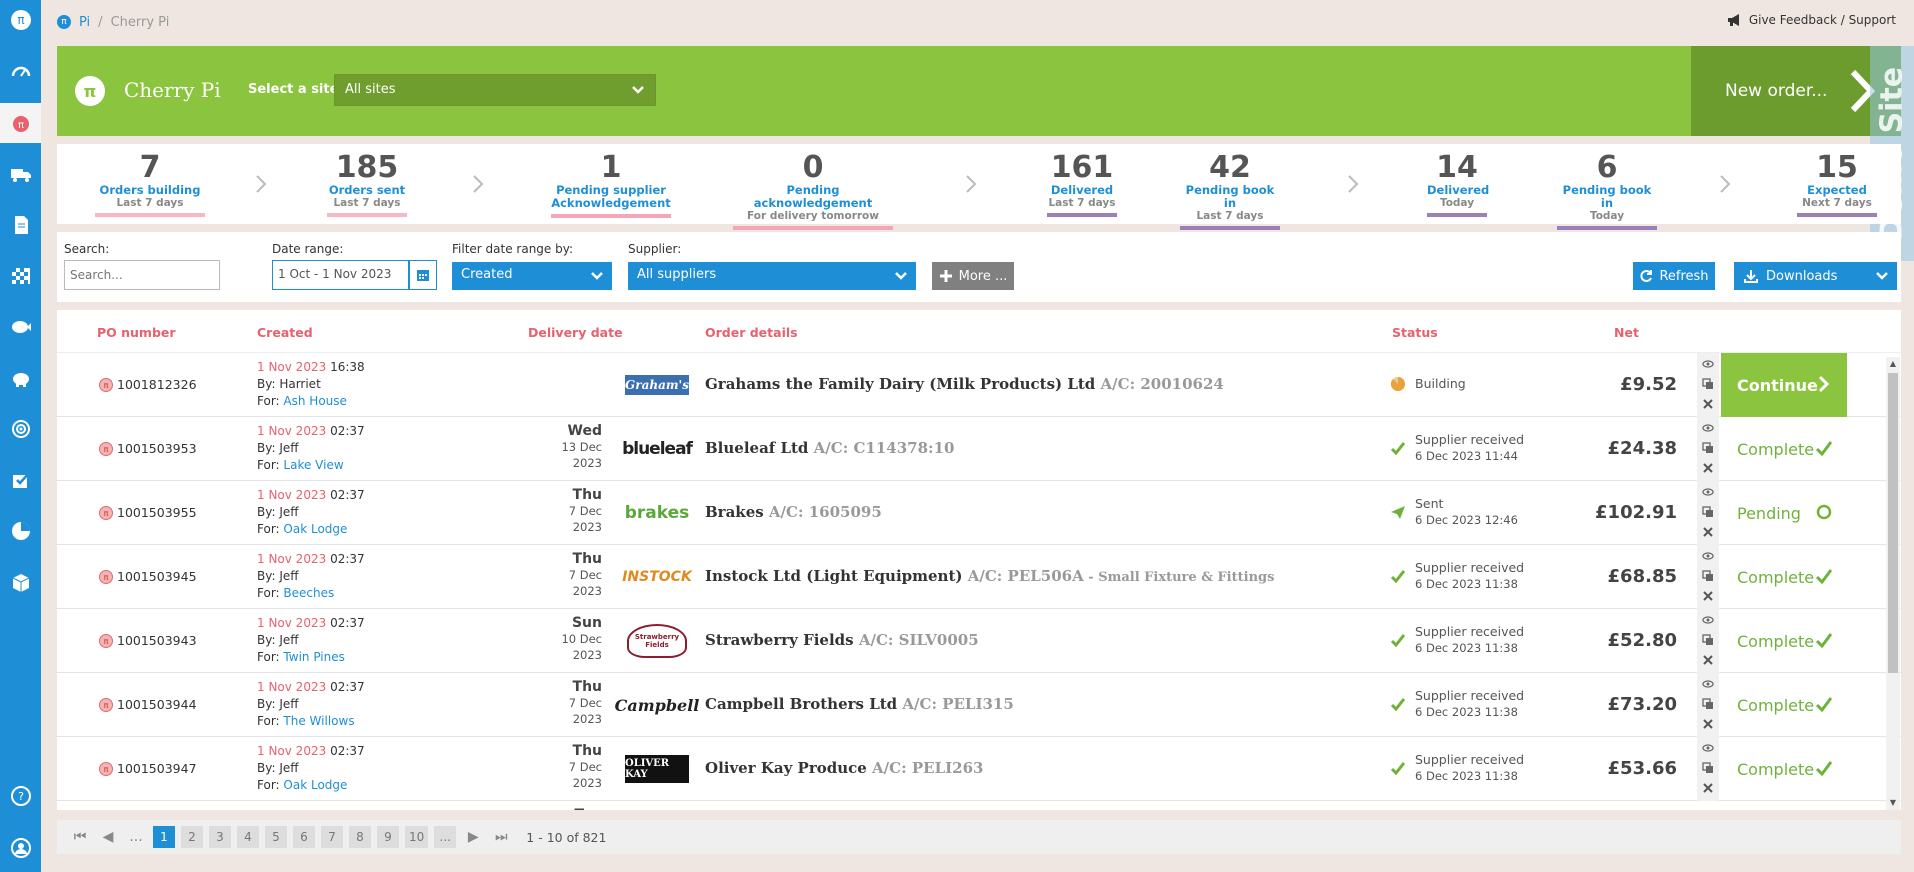 The height and width of the screenshot is (872, 1914). Describe the element at coordinates (1458, 184) in the screenshot. I see `stat-delivered-today: 14 Delivered Today` at that location.